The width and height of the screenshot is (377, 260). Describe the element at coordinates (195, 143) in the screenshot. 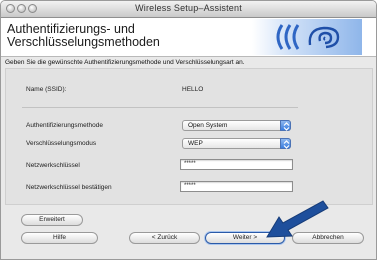

I see `encryption-mode-value: WEP` at that location.